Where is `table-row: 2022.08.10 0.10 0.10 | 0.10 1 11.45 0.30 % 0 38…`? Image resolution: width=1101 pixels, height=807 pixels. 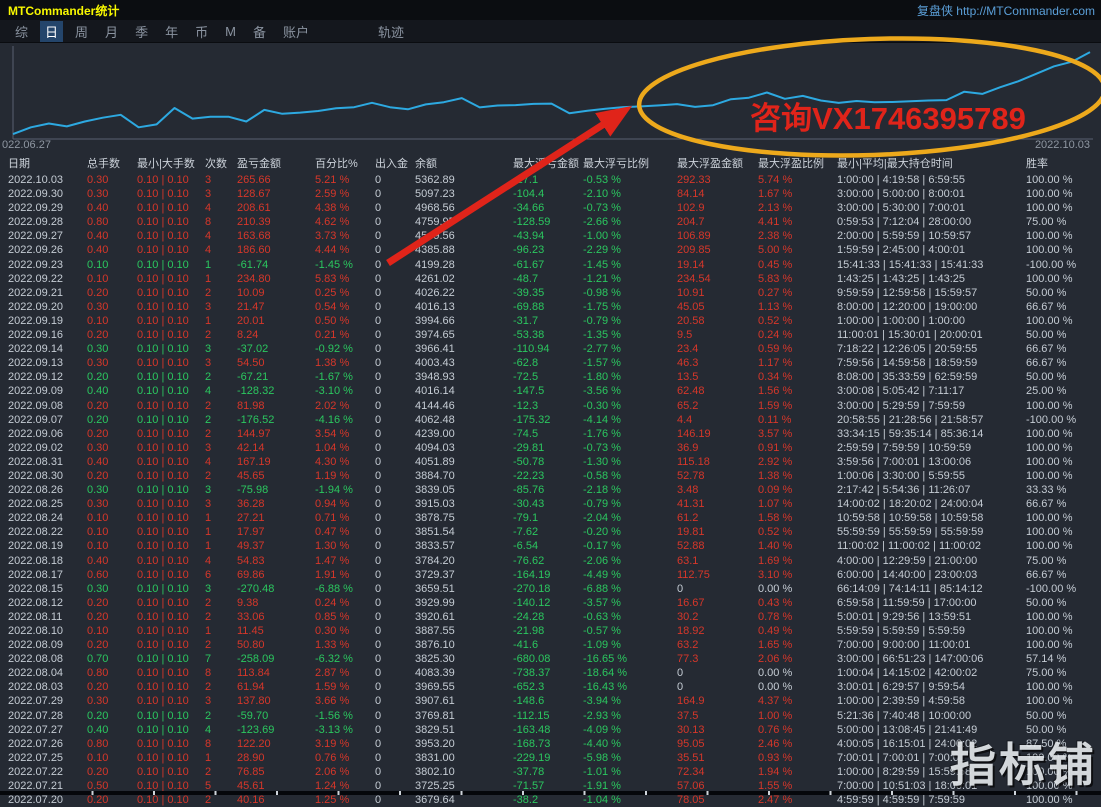 table-row: 2022.08.10 0.10 0.10 | 0.10 1 11.45 0.30 % 0 38… is located at coordinates (550, 631).